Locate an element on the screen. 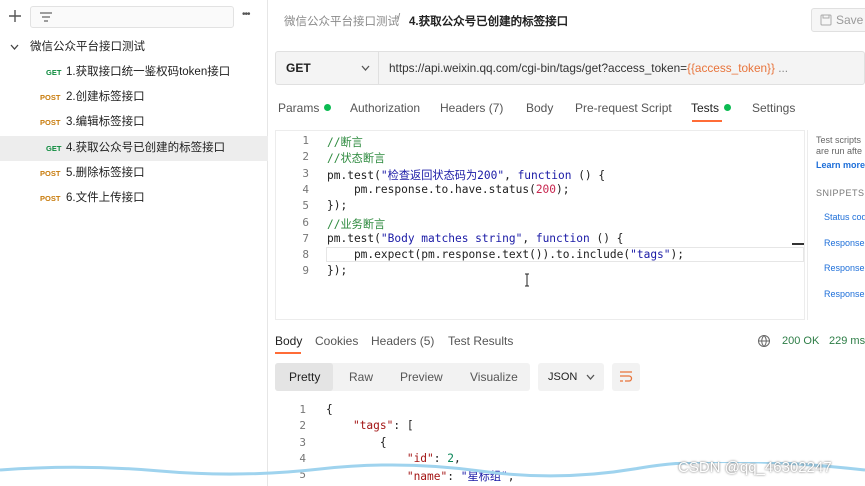  tab-headers: Headers (7) is located at coordinates (471, 108).